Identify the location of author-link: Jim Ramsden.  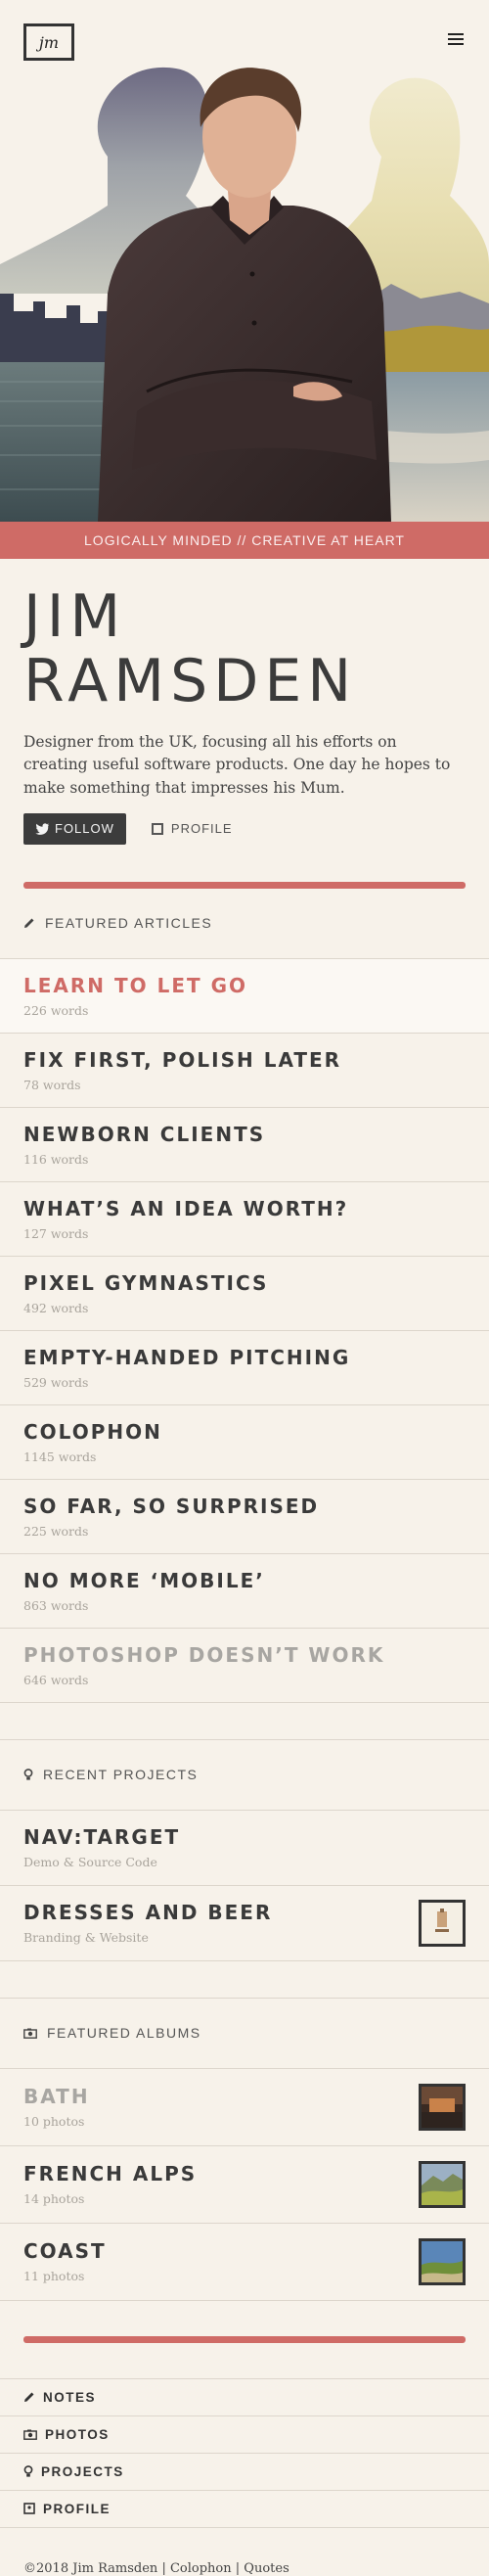
(114, 2569).